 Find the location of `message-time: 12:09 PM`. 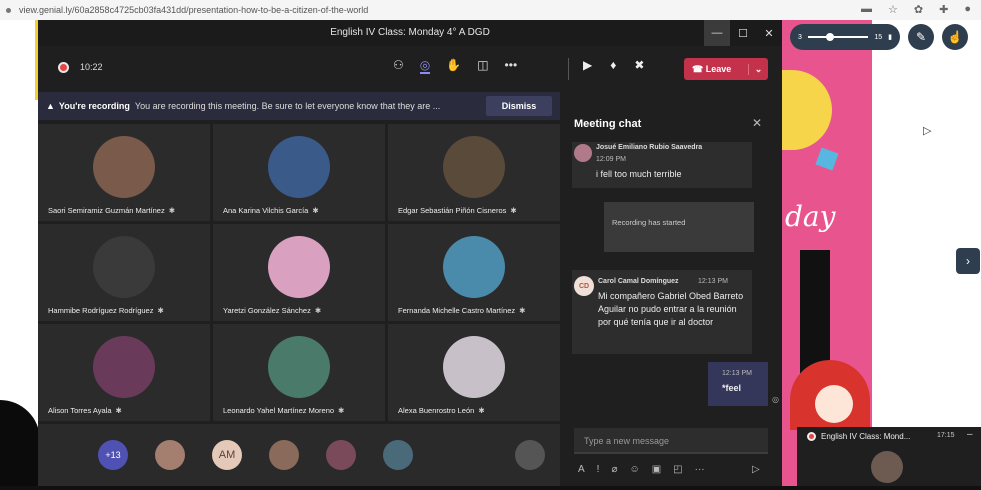

message-time: 12:09 PM is located at coordinates (611, 159).